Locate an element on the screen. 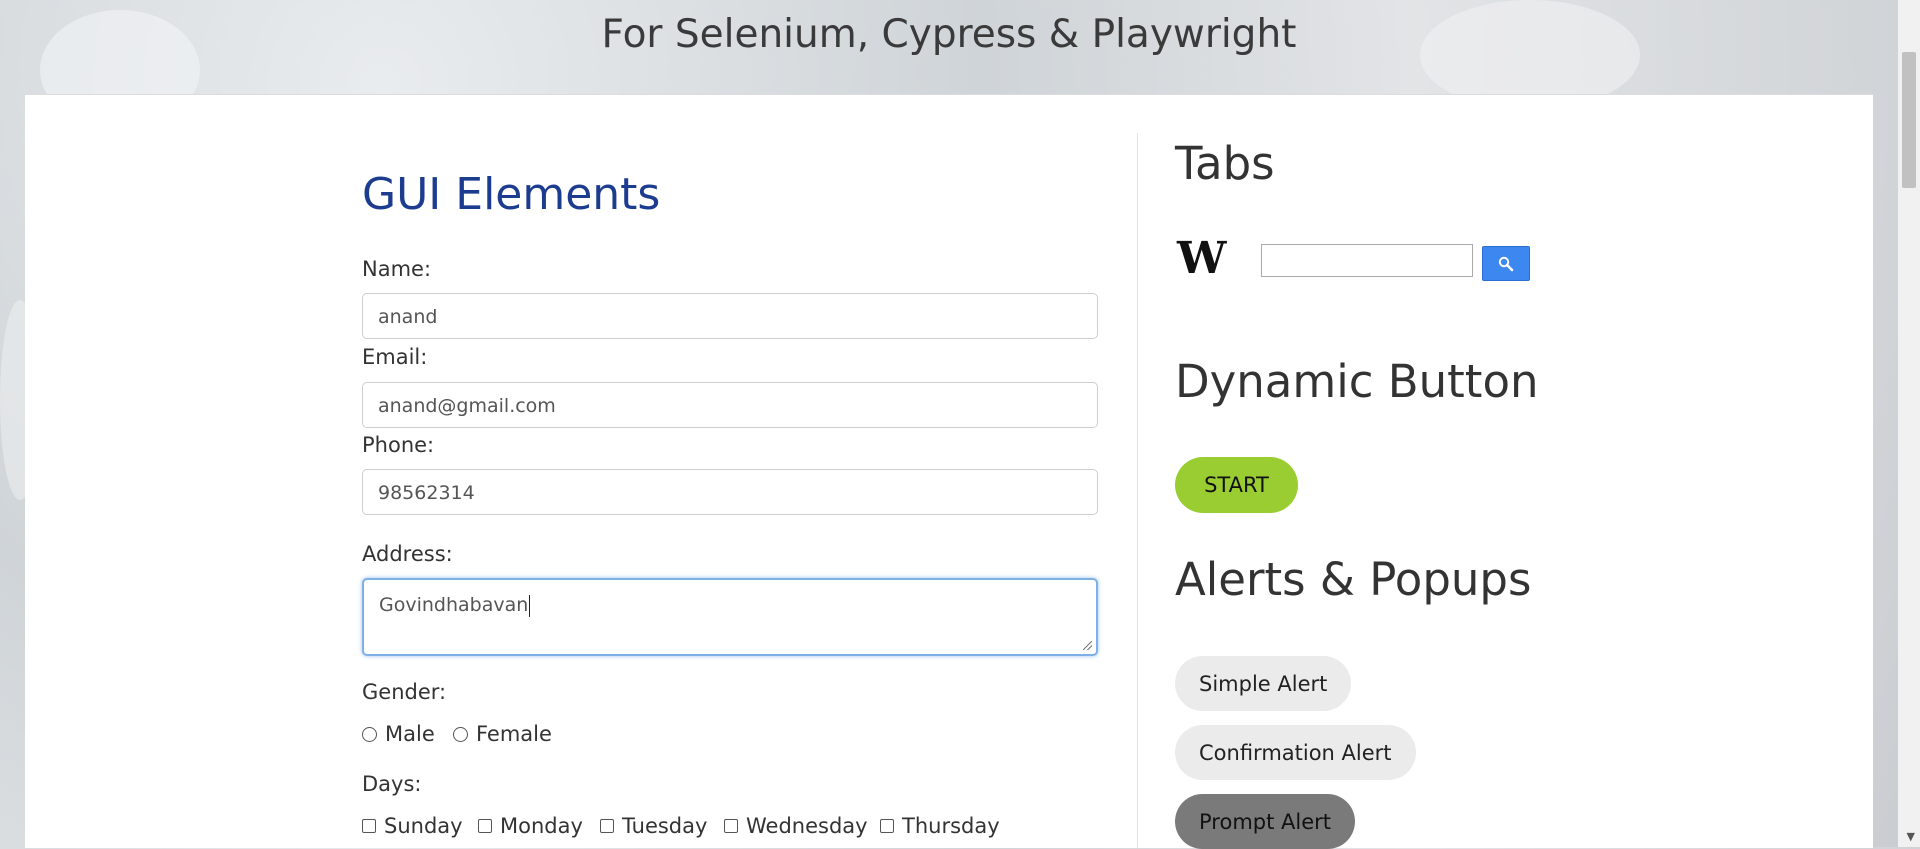 The width and height of the screenshot is (1920, 849). email-input: anand@gmail.com is located at coordinates (730, 405).